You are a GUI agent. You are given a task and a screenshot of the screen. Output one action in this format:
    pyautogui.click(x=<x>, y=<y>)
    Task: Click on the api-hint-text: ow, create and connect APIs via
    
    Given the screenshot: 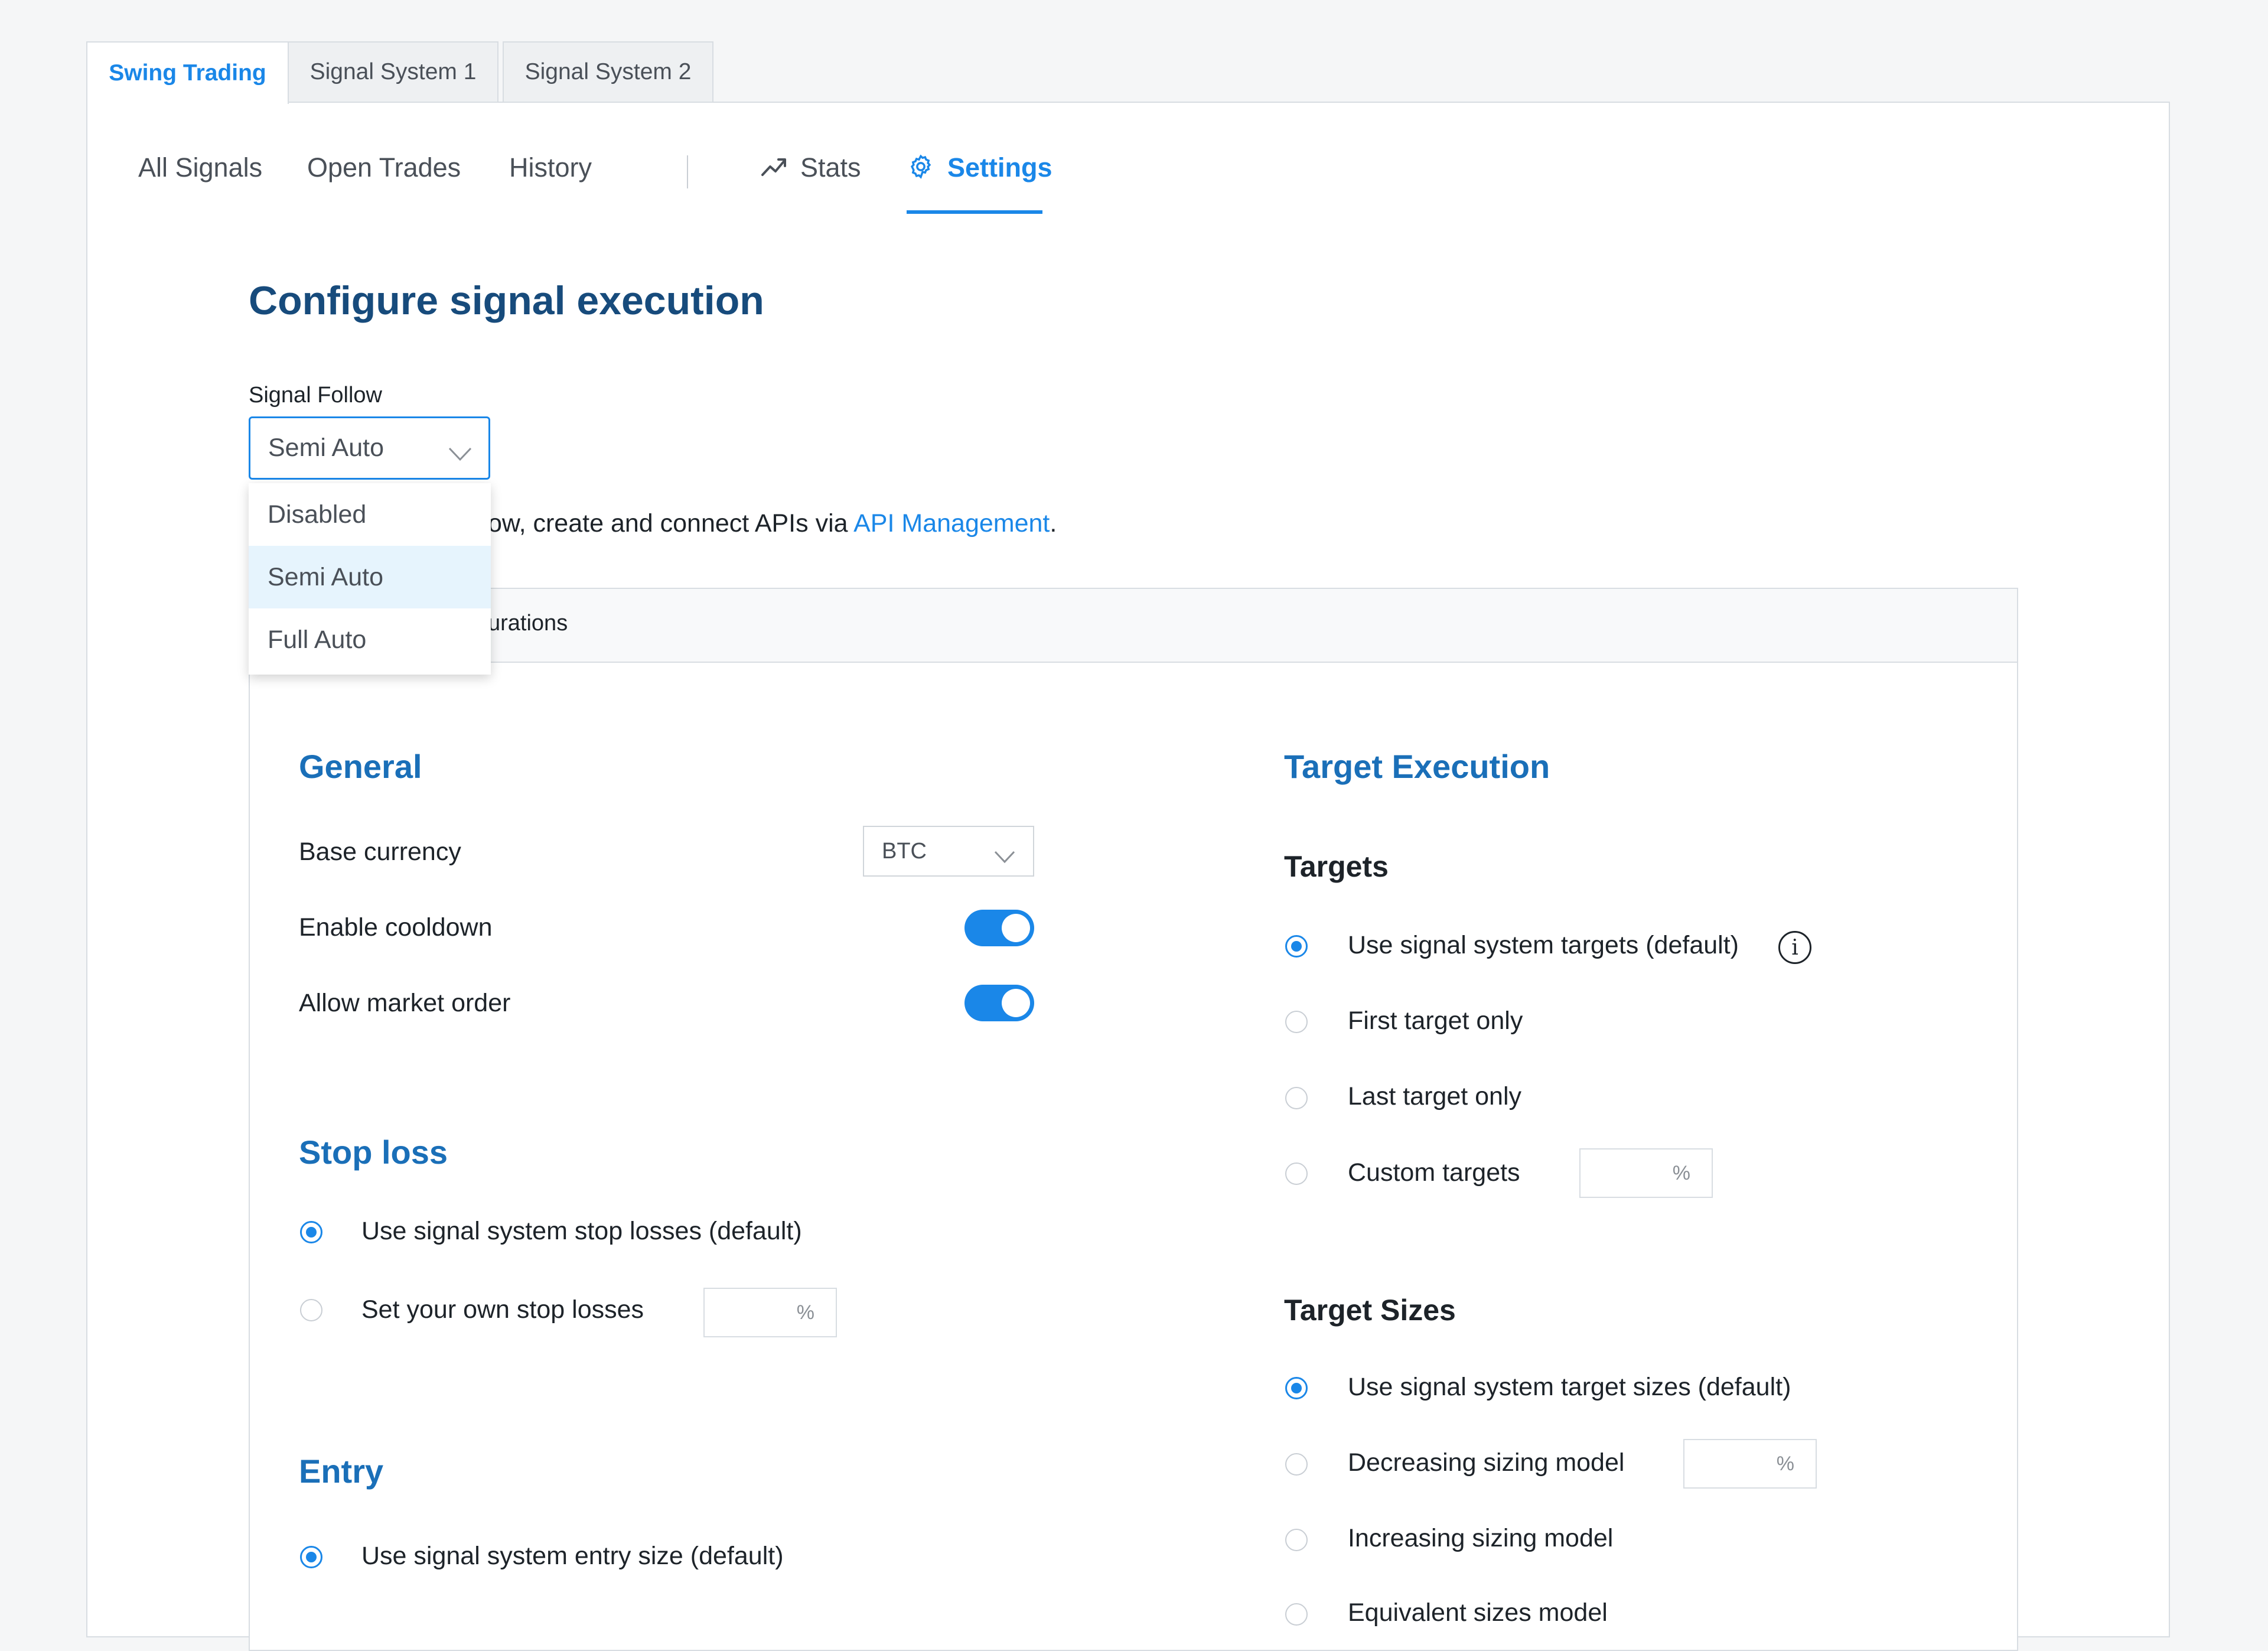 What is the action you would take?
    pyautogui.click(x=671, y=523)
    